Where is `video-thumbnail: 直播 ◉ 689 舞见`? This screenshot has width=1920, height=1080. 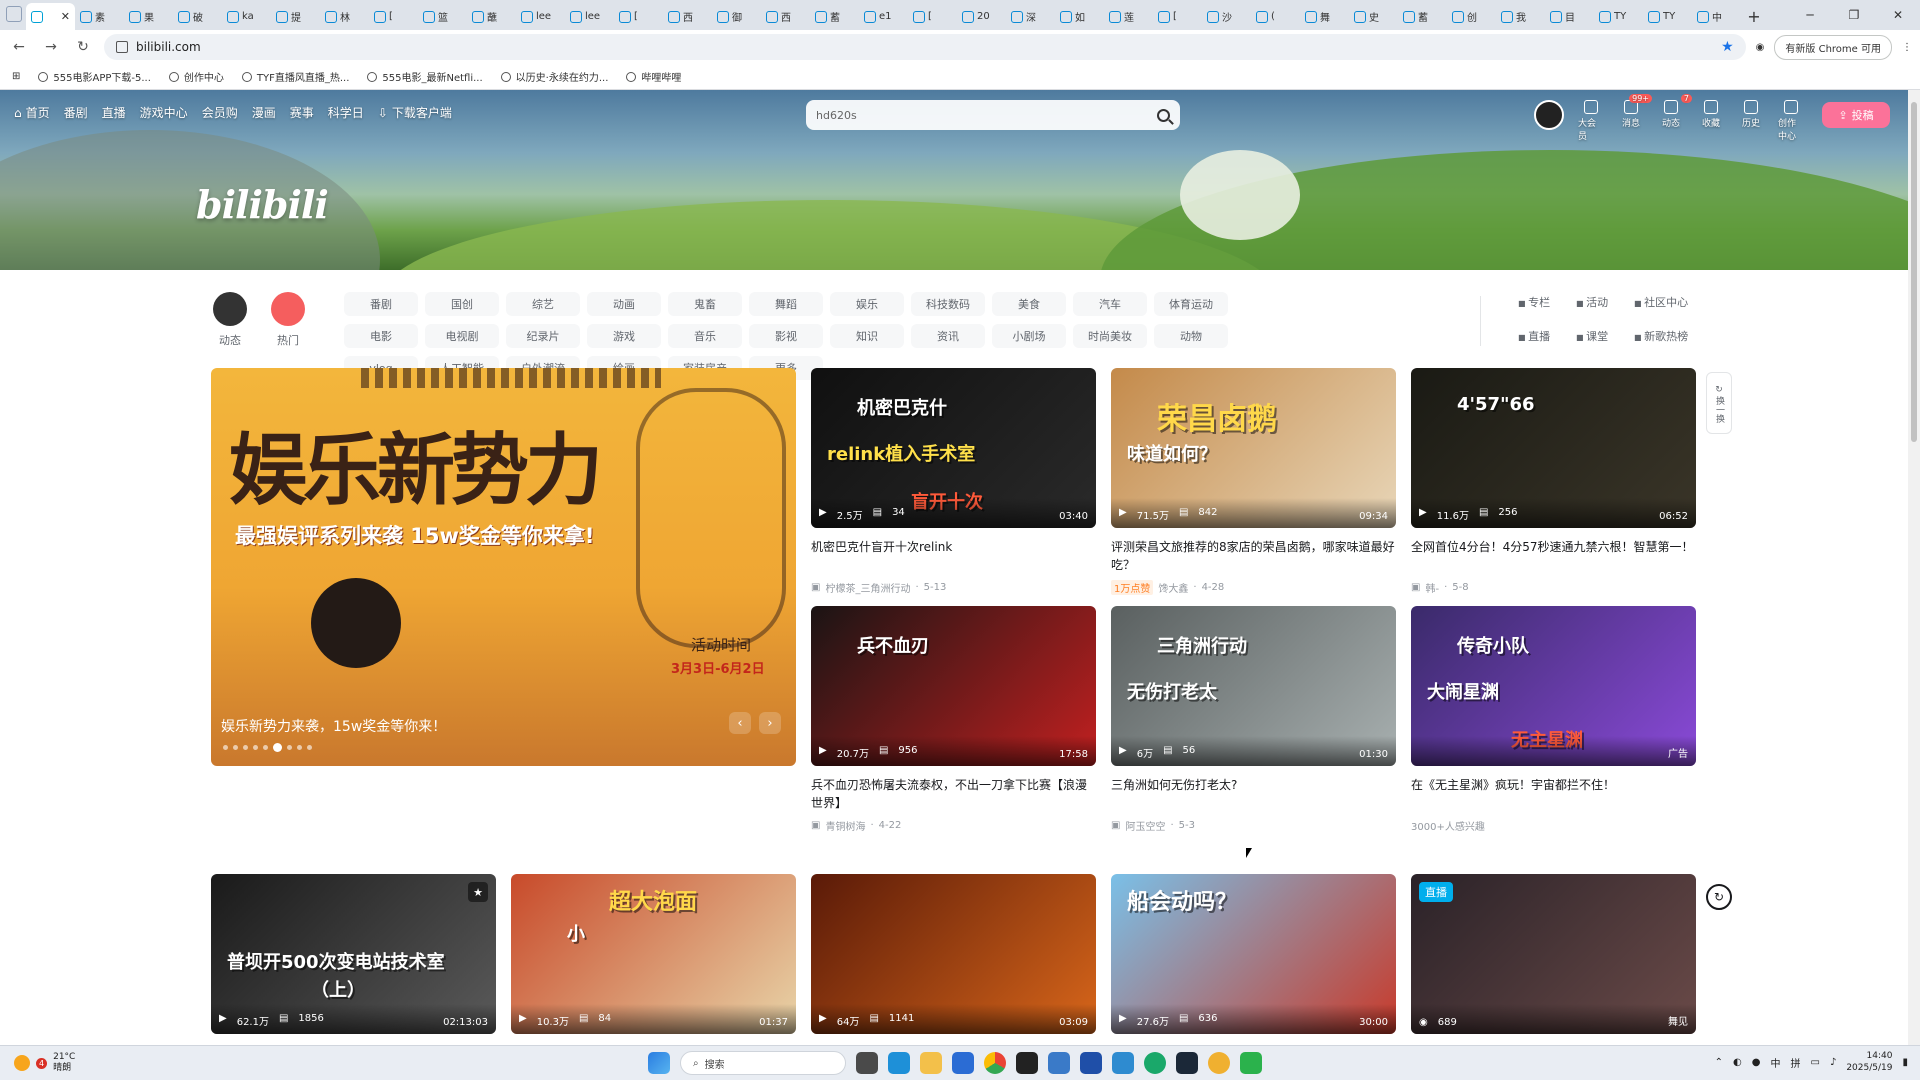 video-thumbnail: 直播 ◉ 689 舞见 is located at coordinates (1553, 954).